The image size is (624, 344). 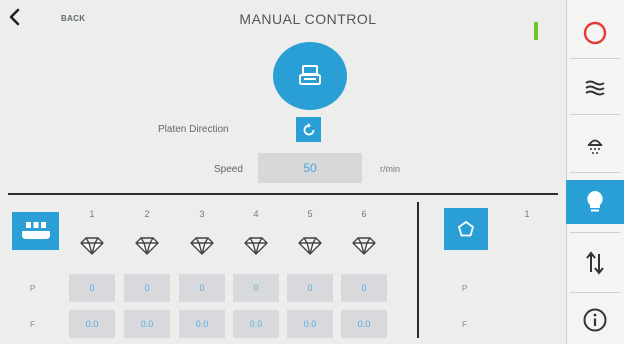 What do you see at coordinates (418, 270) in the screenshot?
I see `section-divider-vertical` at bounding box center [418, 270].